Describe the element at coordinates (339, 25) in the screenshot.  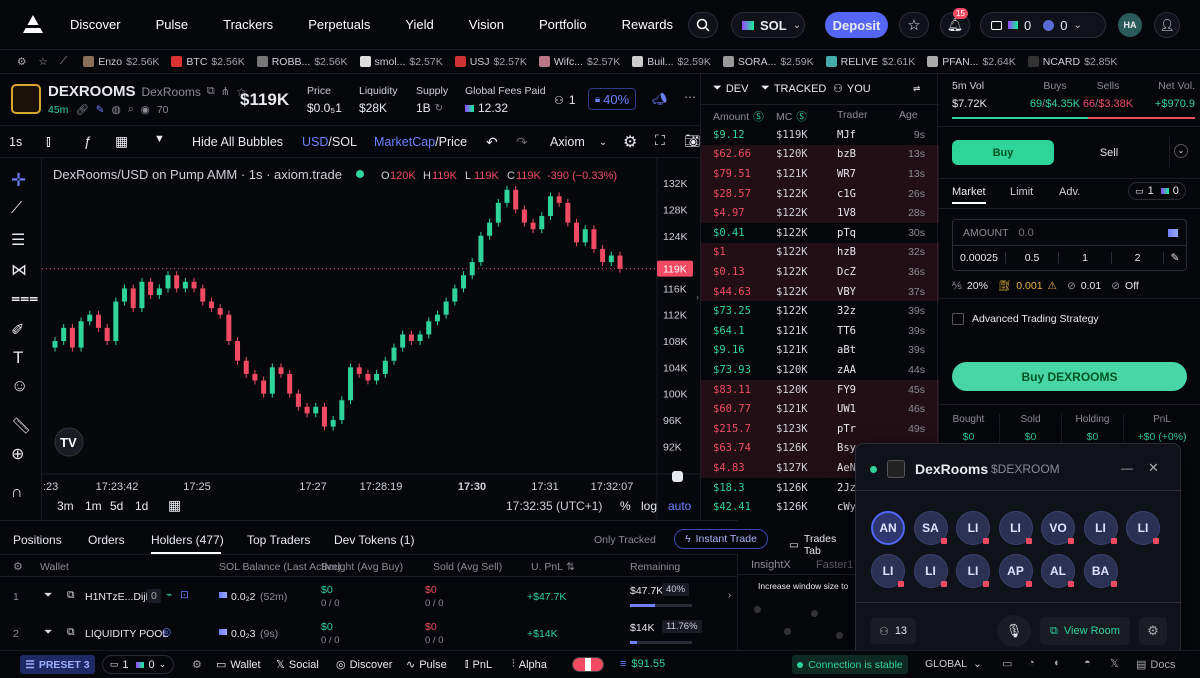
I see `nav-perpetuals: Perpetuals` at that location.